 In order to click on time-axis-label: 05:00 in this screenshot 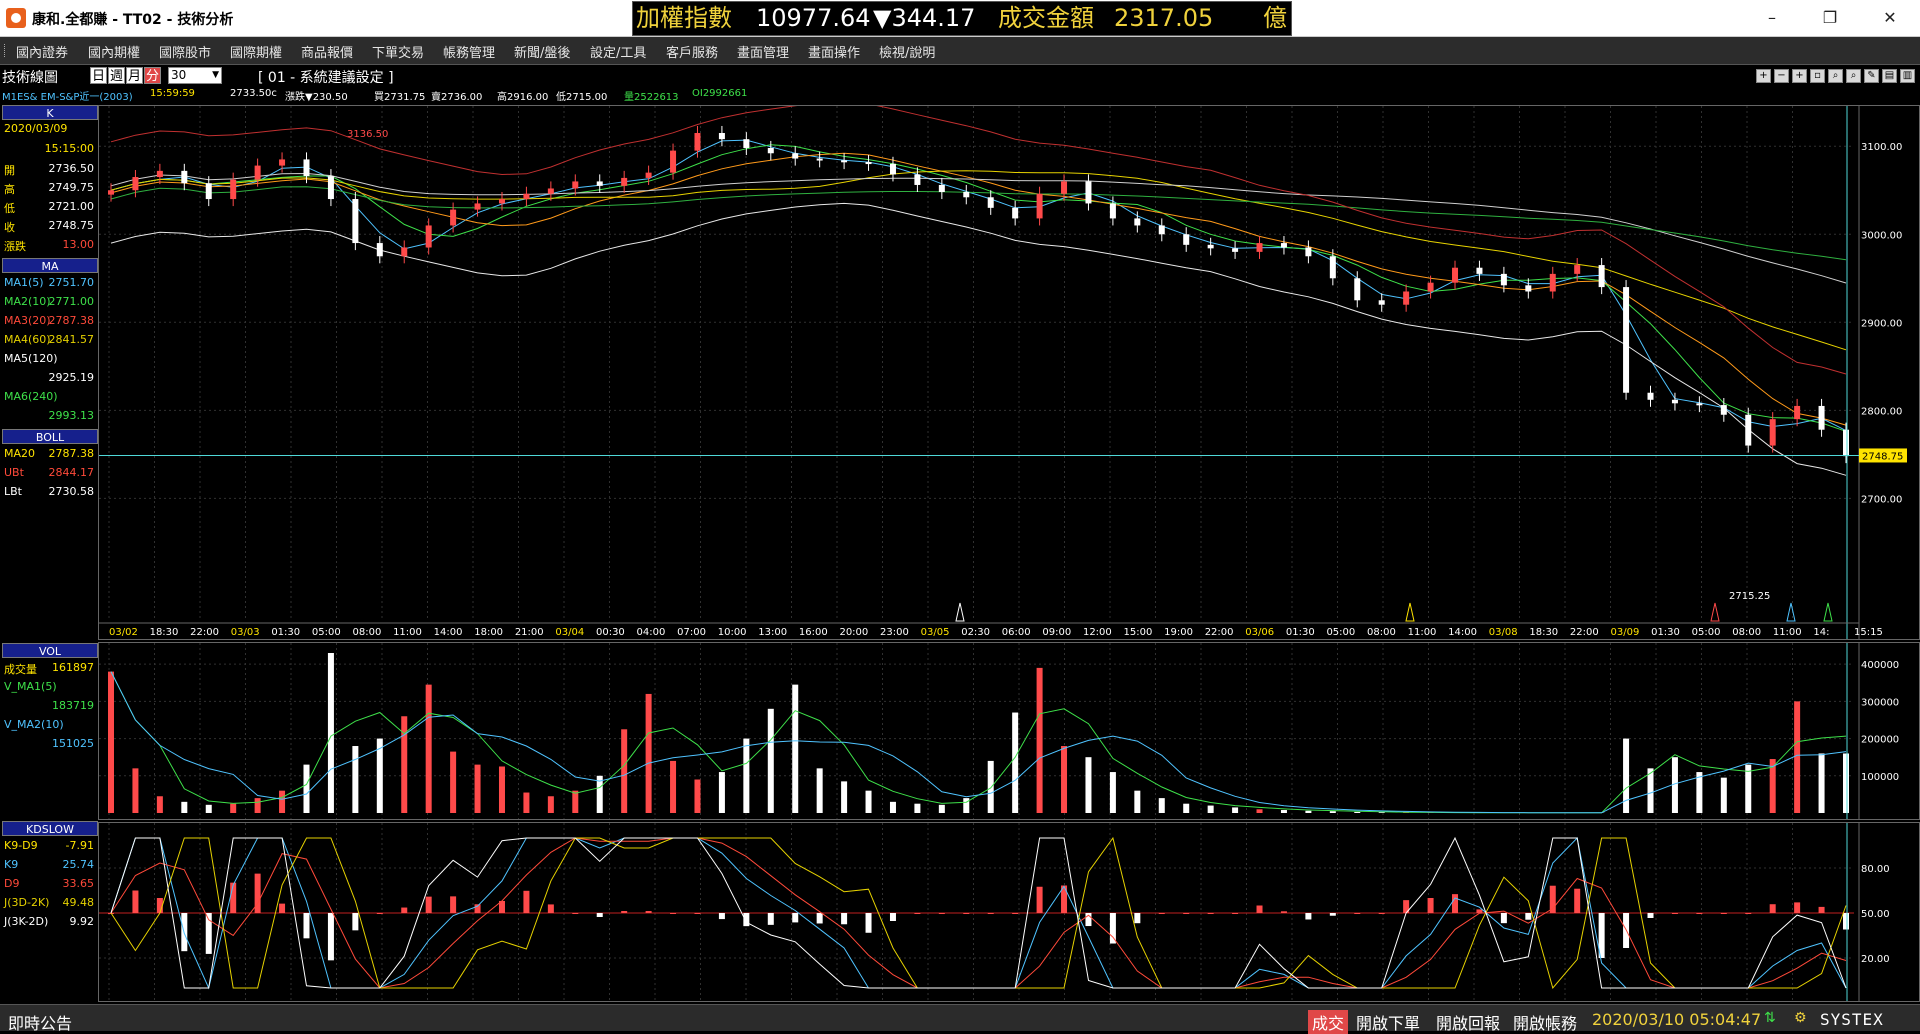, I will do `click(1706, 632)`.